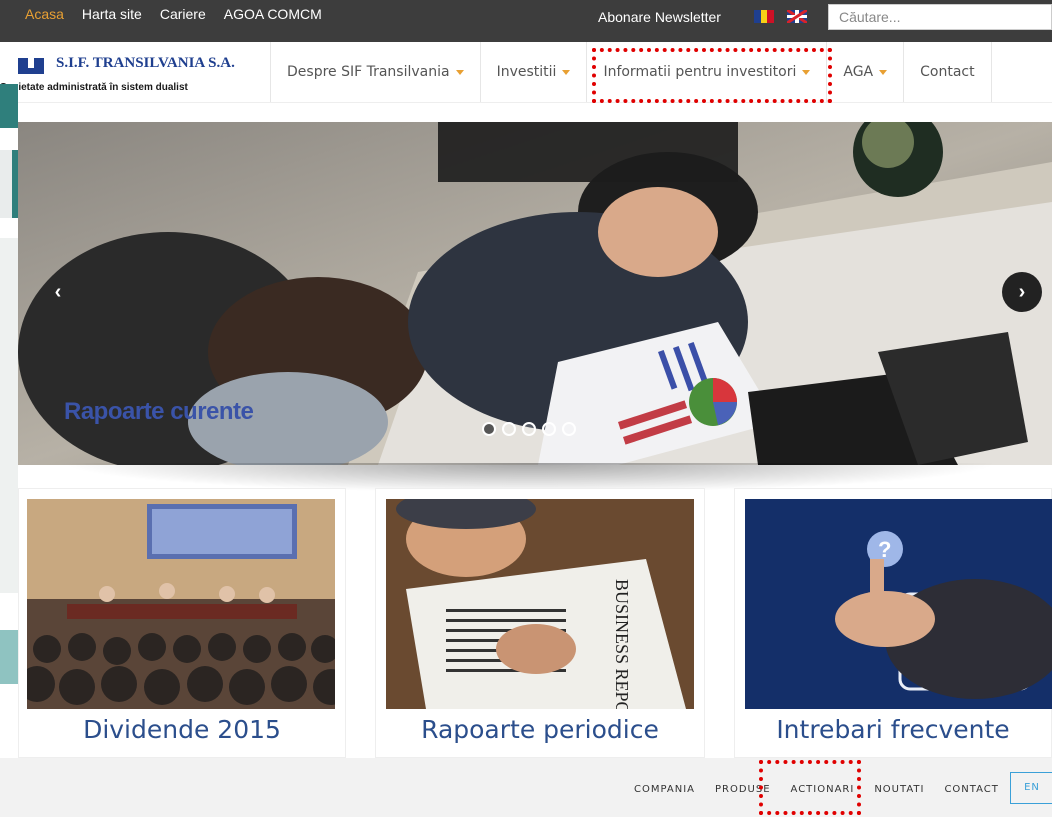 This screenshot has height=817, width=1052. What do you see at coordinates (743, 789) in the screenshot?
I see `footer-link-produse: PRODUSE` at bounding box center [743, 789].